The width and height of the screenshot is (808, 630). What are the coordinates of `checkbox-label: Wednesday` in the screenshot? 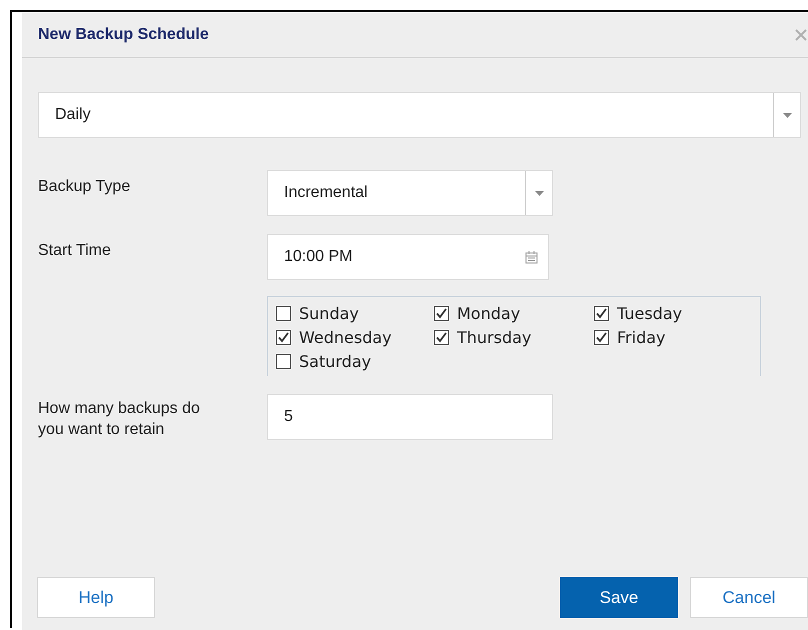 It's located at (345, 337).